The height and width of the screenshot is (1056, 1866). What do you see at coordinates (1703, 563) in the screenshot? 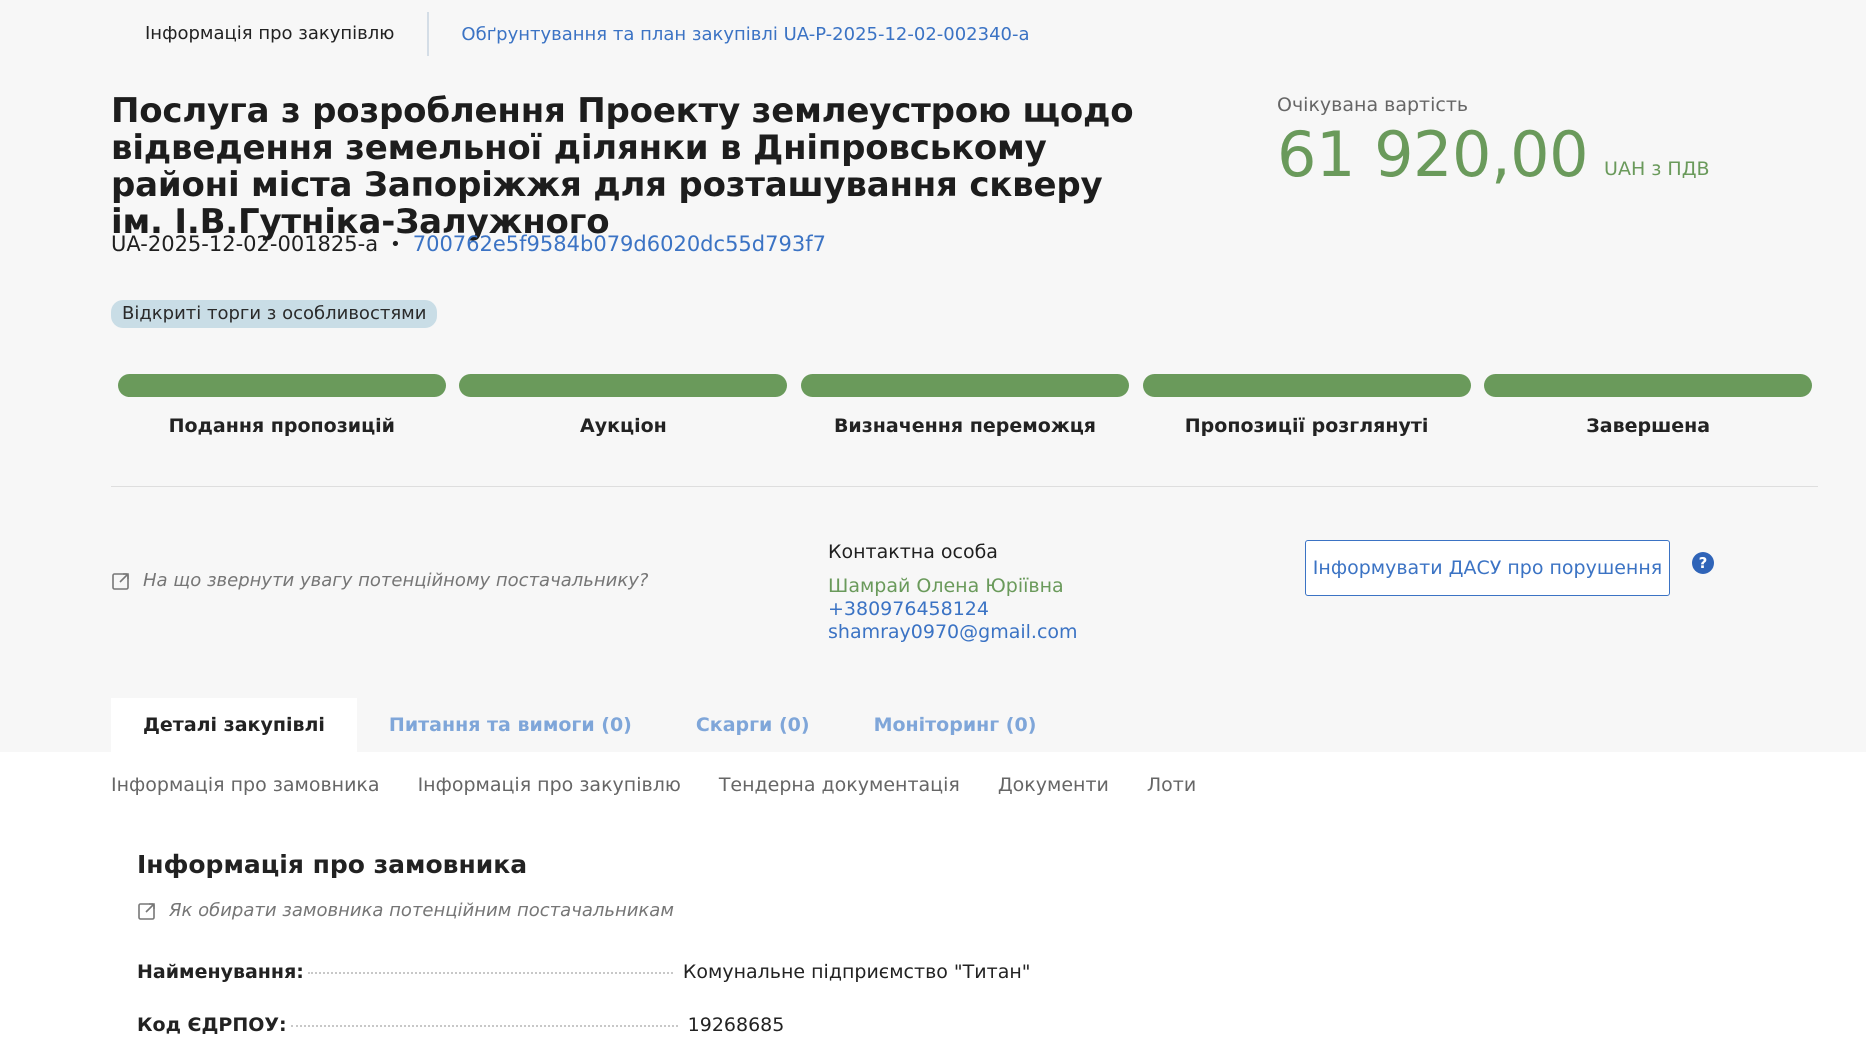
I see `help-icon: ?` at bounding box center [1703, 563].